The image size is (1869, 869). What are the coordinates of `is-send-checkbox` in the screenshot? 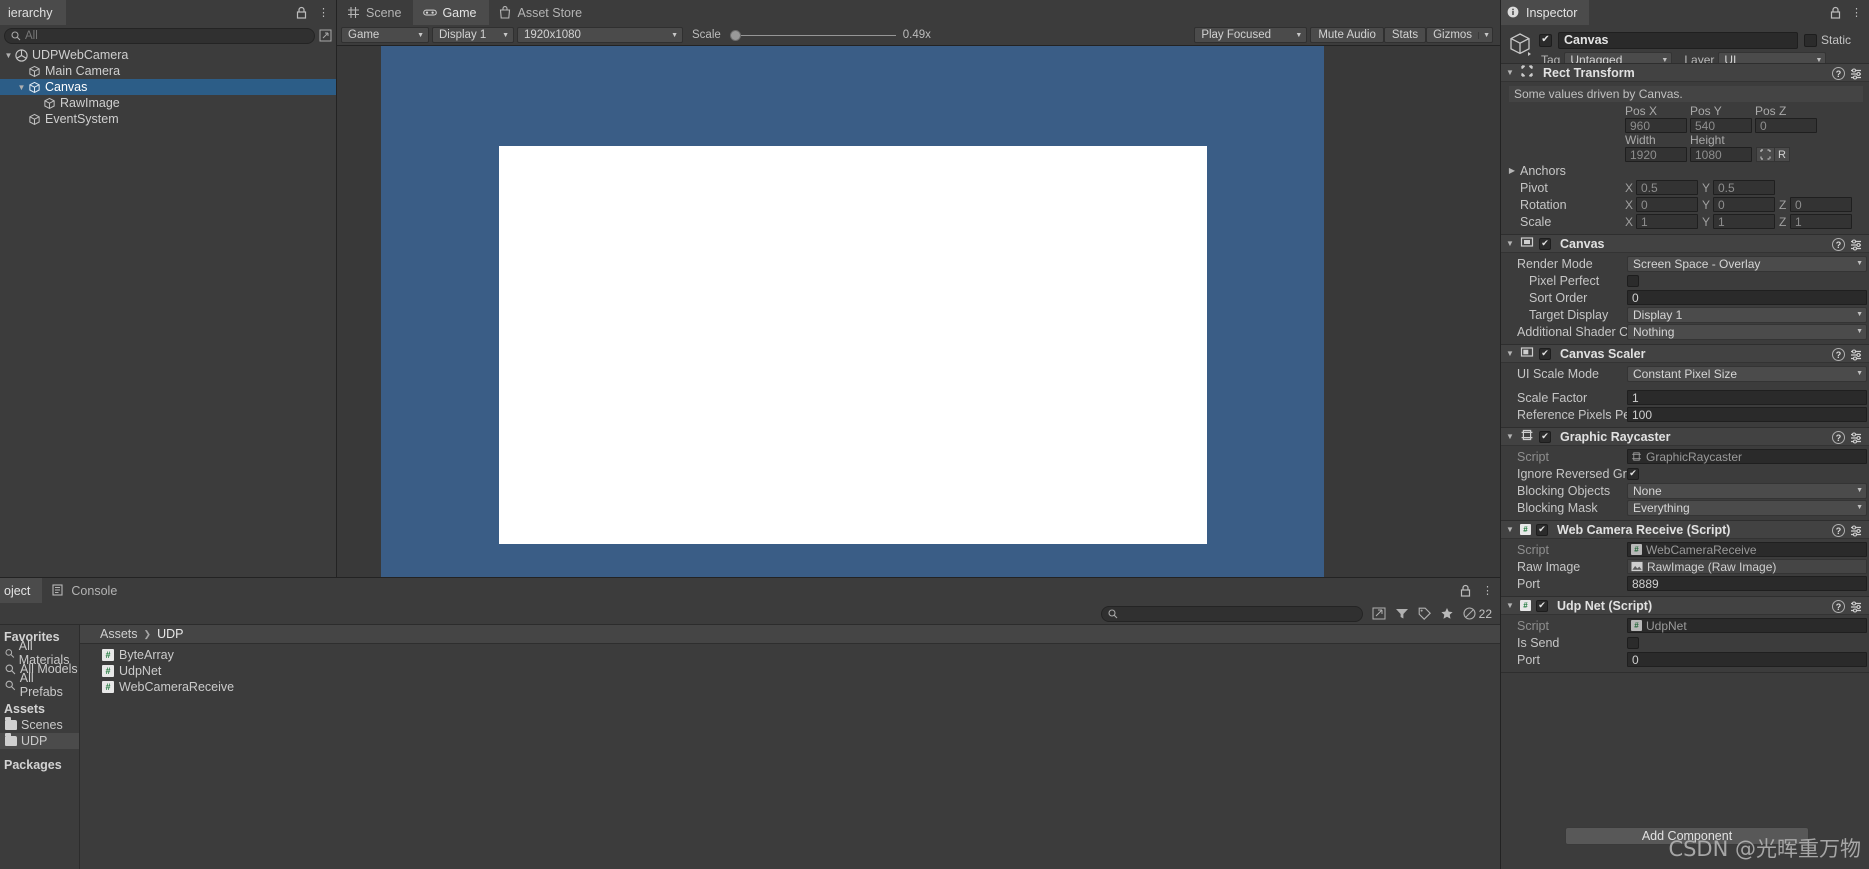 It's located at (1633, 642).